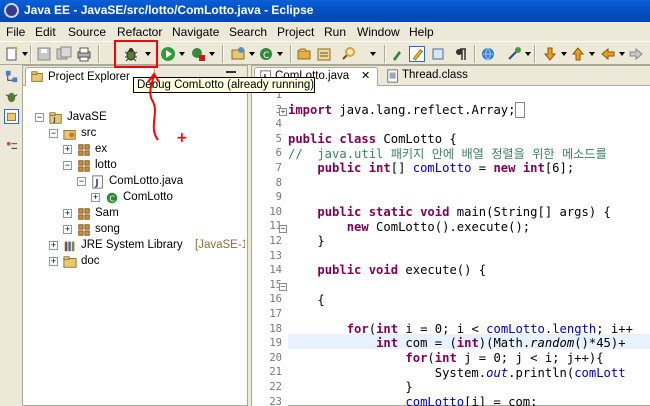  Describe the element at coordinates (90, 261) in the screenshot. I see `tree-item-label: doc` at that location.